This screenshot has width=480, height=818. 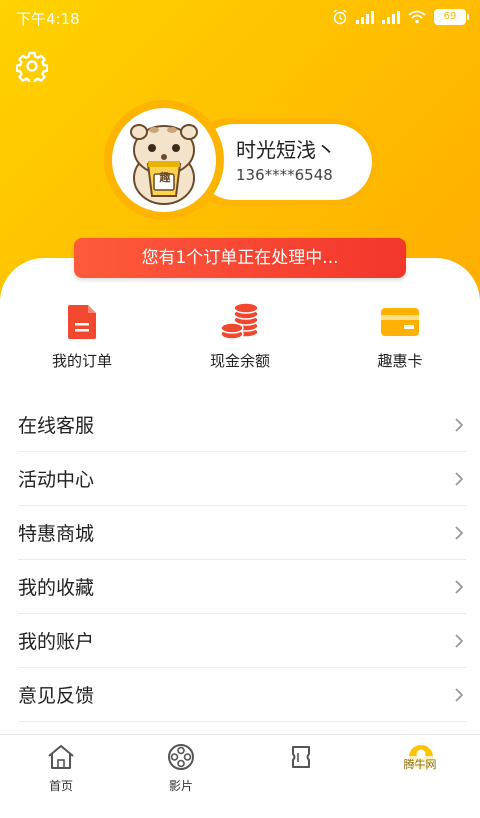 What do you see at coordinates (56, 642) in the screenshot?
I see `menu-item-label: 我的账户` at bounding box center [56, 642].